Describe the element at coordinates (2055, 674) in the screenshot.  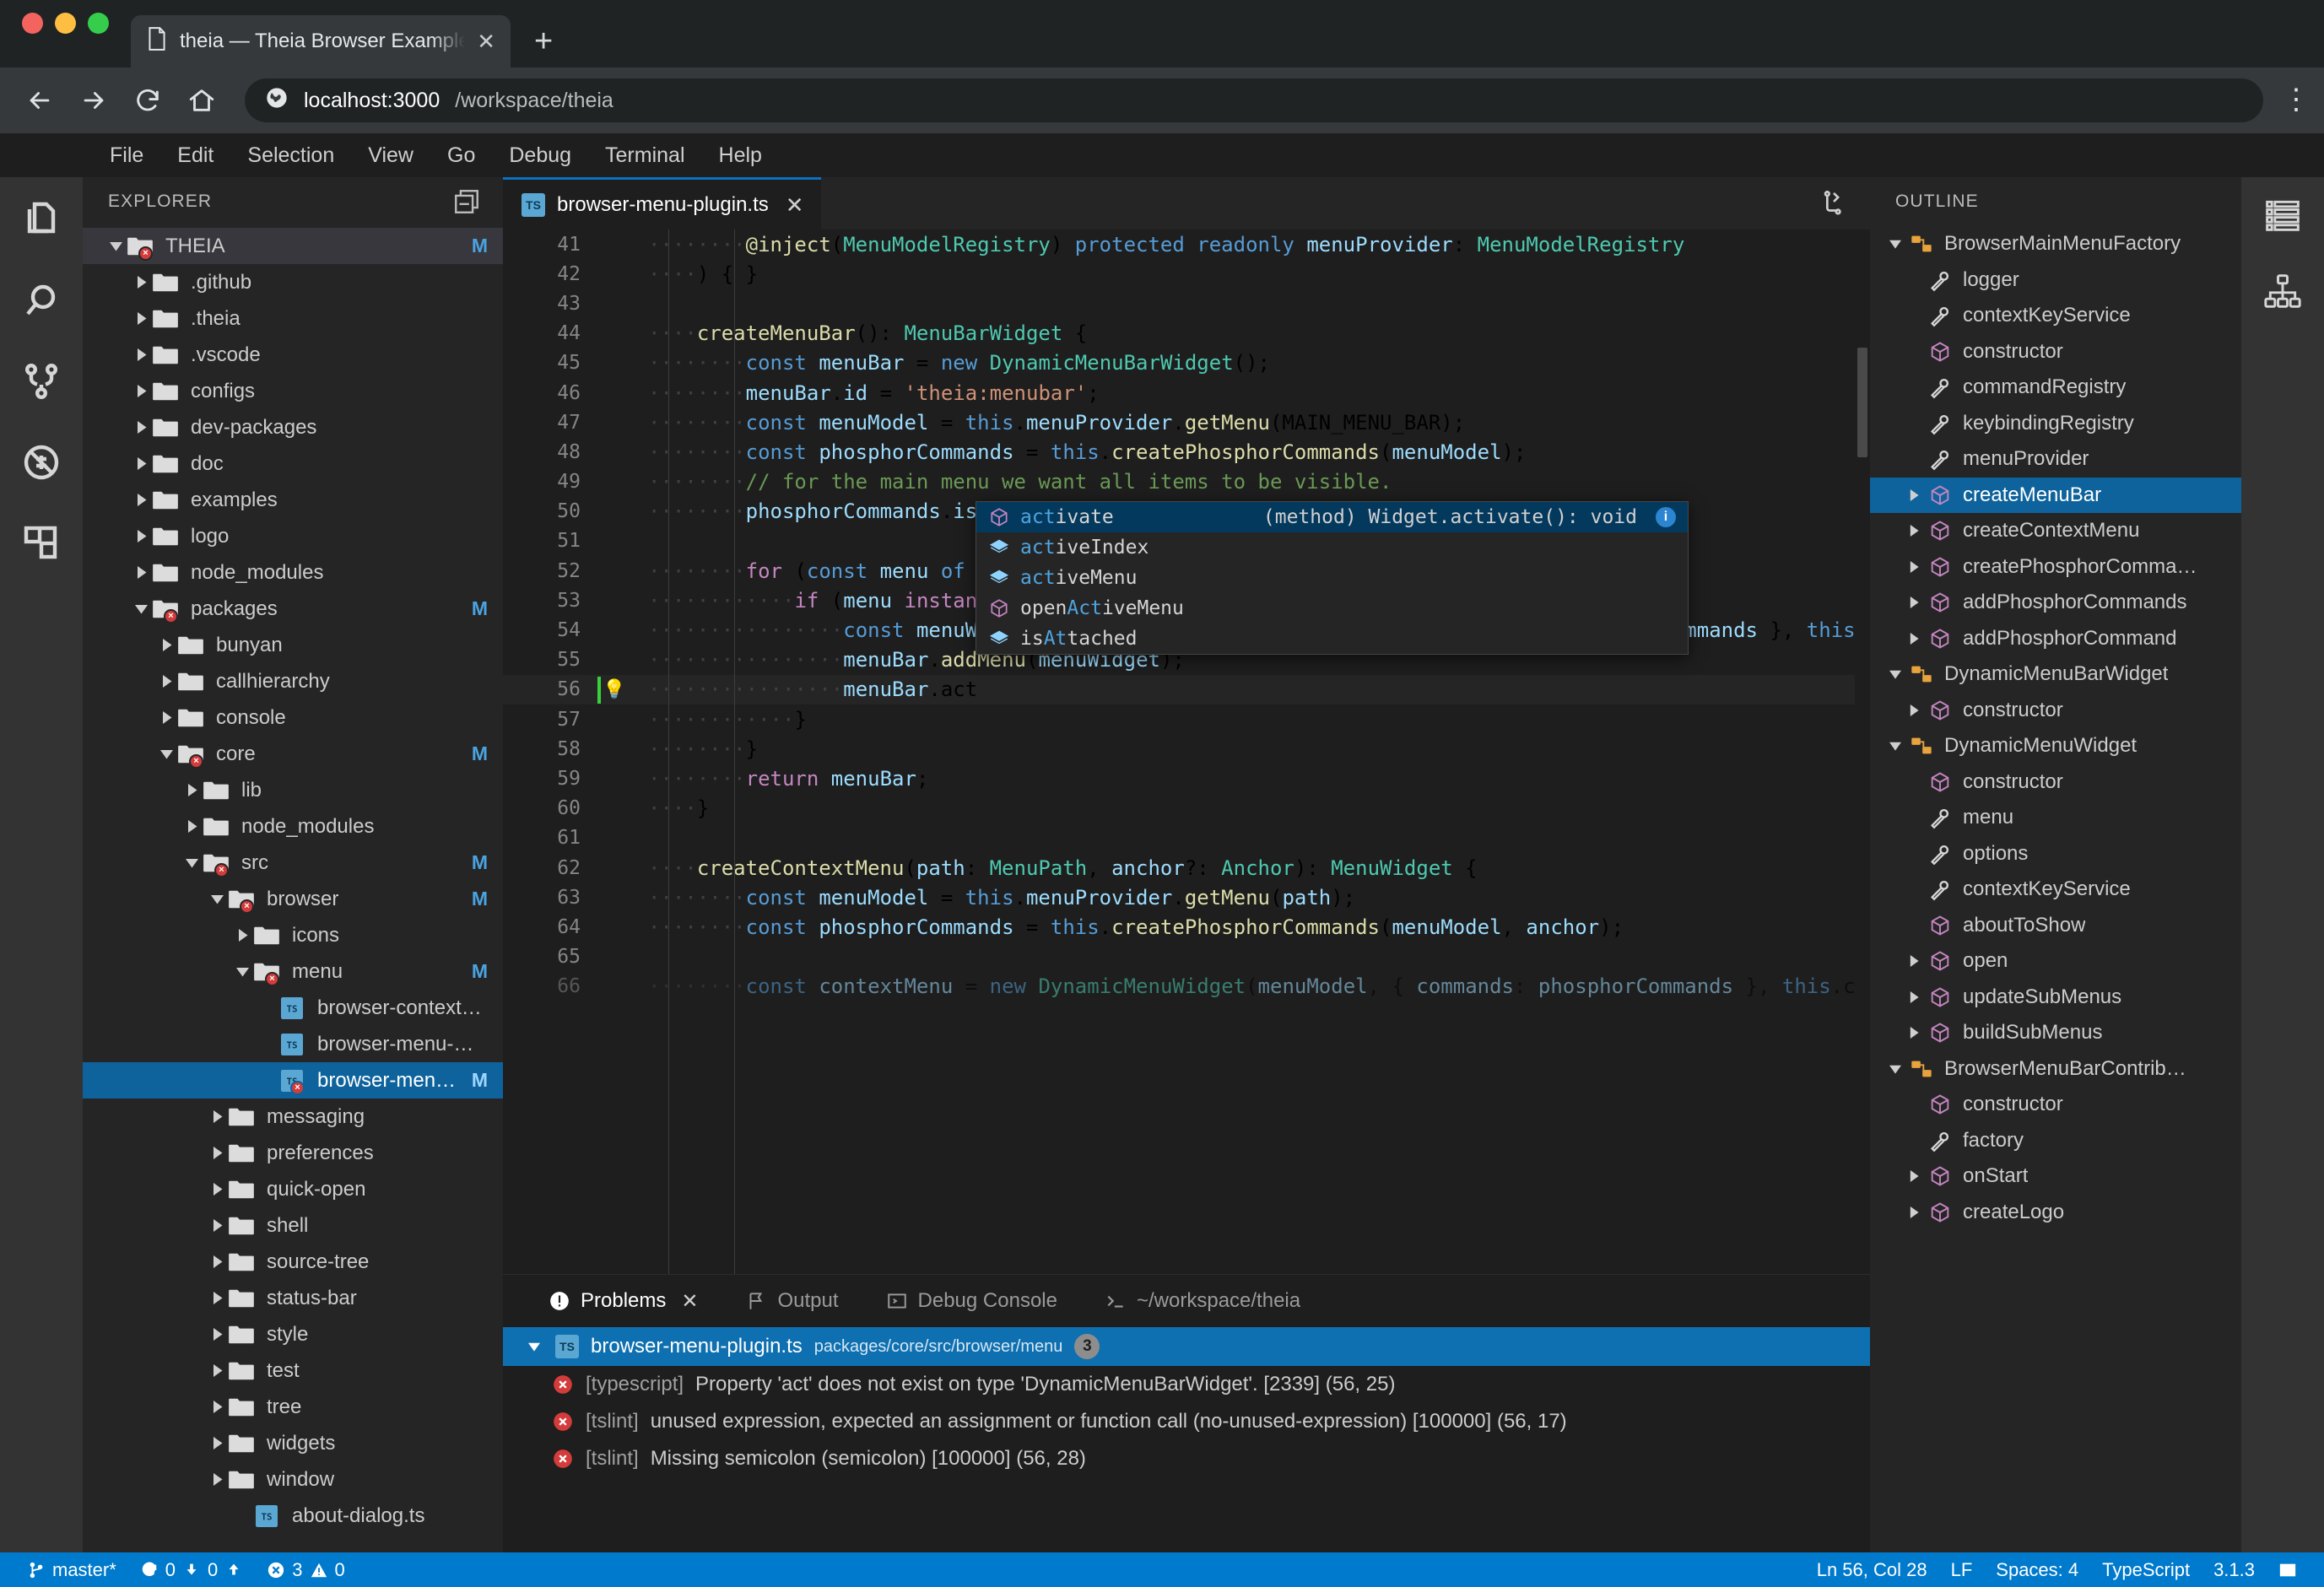
I see `outline-item: DynamicMenuBarWidget` at that location.